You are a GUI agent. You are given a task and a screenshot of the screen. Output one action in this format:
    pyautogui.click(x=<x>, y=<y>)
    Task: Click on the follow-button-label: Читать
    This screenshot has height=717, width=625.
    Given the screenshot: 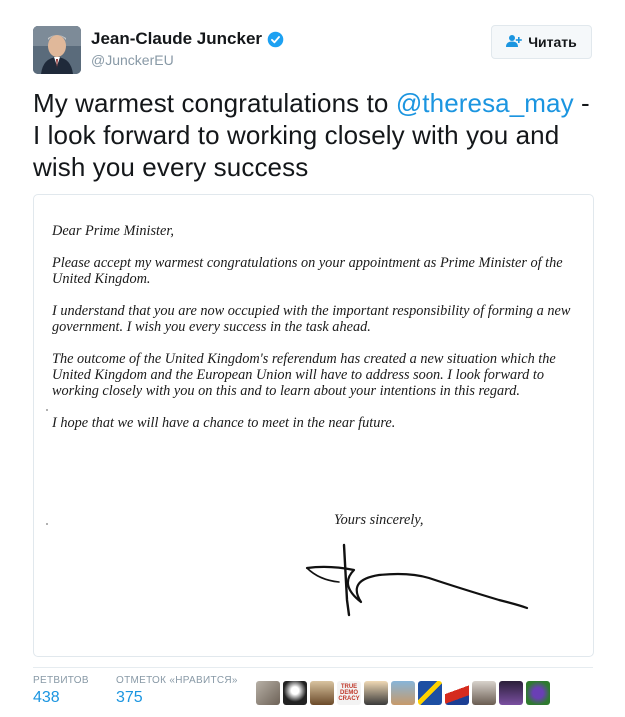 What is the action you would take?
    pyautogui.click(x=552, y=42)
    